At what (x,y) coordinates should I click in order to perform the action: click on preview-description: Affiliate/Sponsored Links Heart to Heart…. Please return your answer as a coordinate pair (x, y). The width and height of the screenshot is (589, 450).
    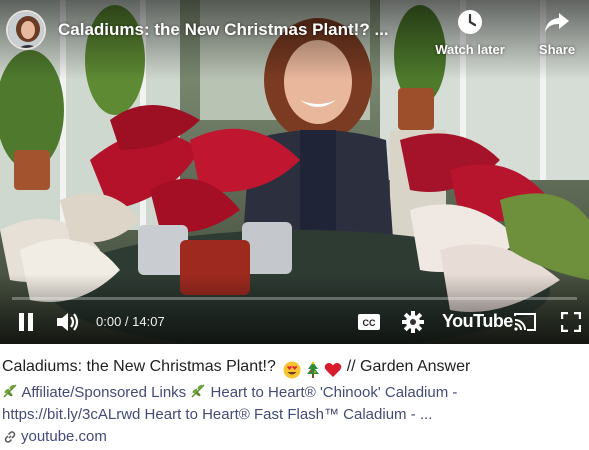
    Looking at the image, I should click on (294, 404).